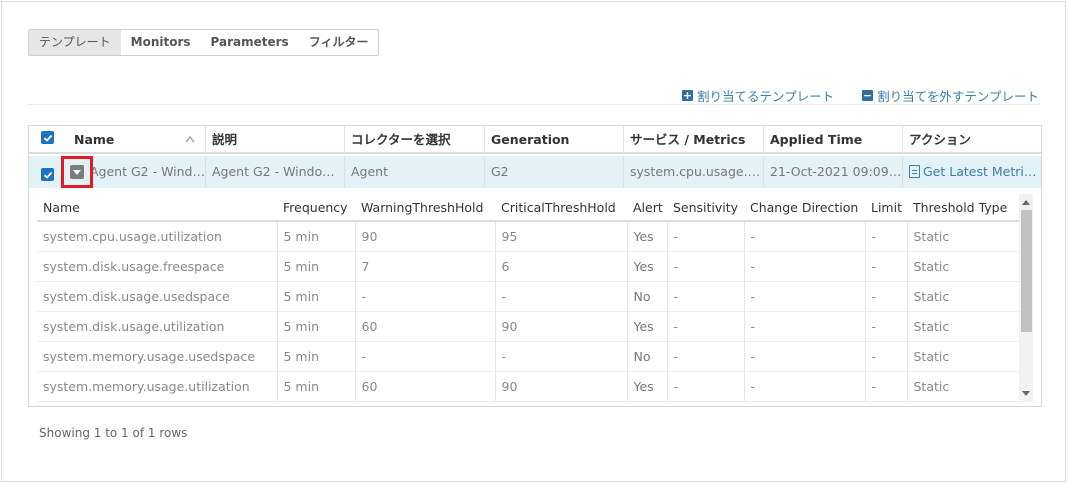  Describe the element at coordinates (274, 172) in the screenshot. I see `row-description: Agent G2 - Windows Metrics` at that location.